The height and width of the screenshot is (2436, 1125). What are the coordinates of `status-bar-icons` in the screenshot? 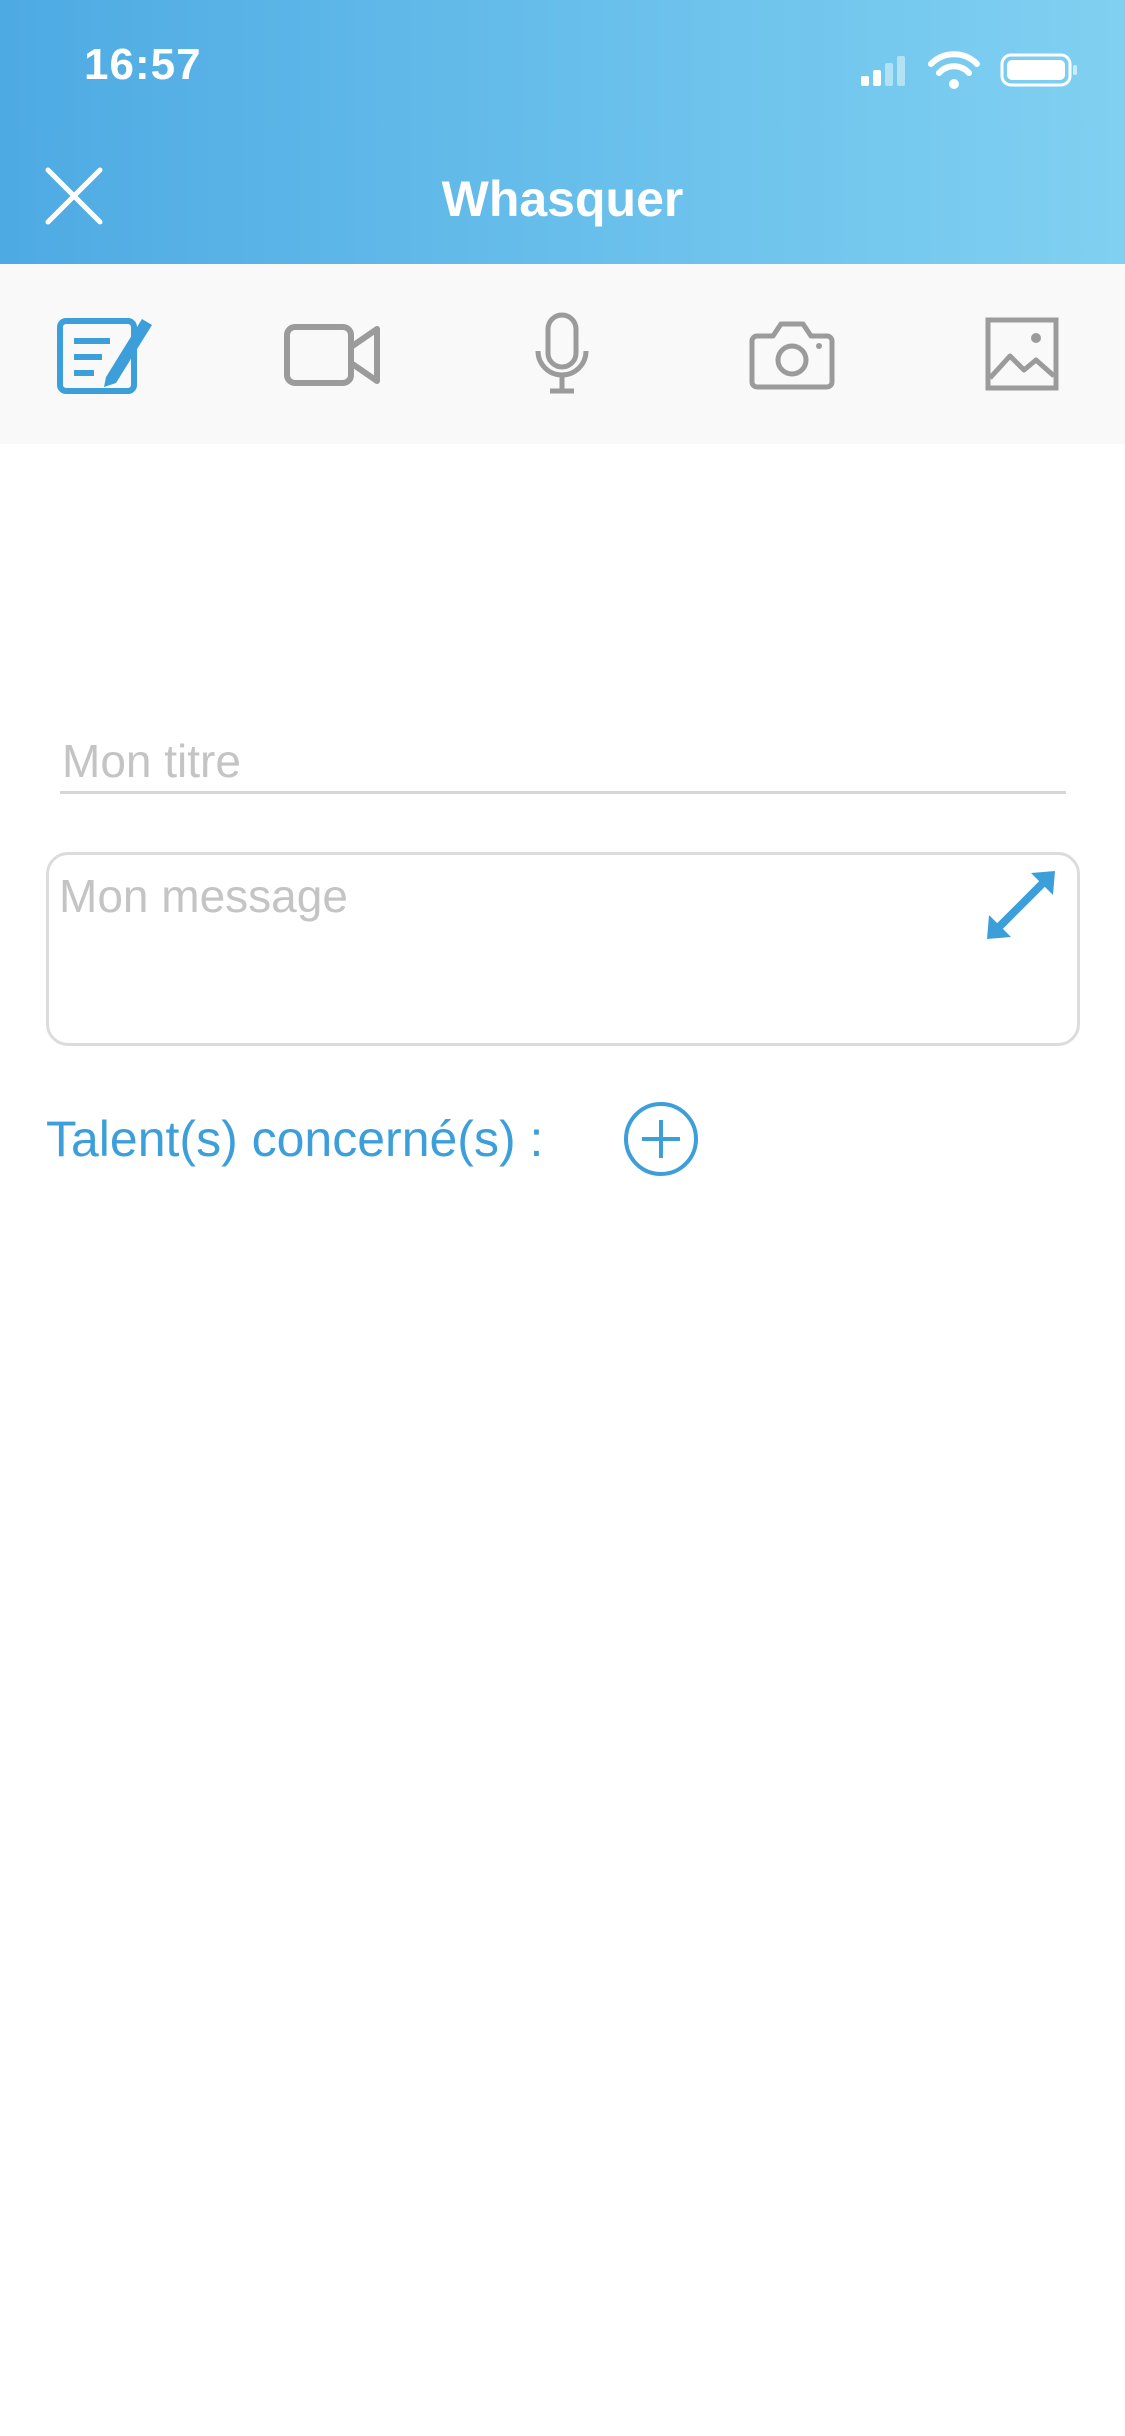 It's located at (969, 70).